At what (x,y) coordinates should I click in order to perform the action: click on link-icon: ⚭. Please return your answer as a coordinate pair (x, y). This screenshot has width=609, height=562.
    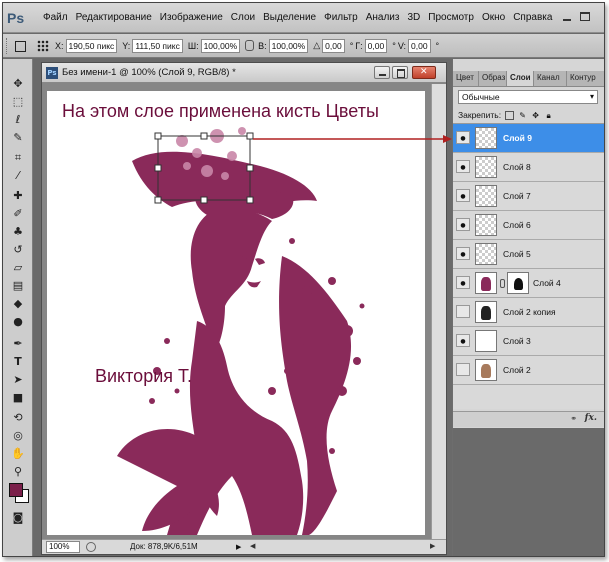
    Looking at the image, I should click on (573, 418).